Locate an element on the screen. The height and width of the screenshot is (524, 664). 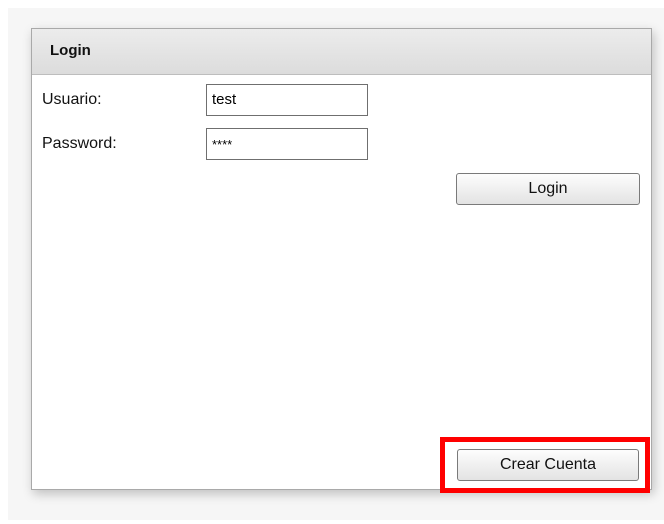
password-label: Password: is located at coordinates (79, 143).